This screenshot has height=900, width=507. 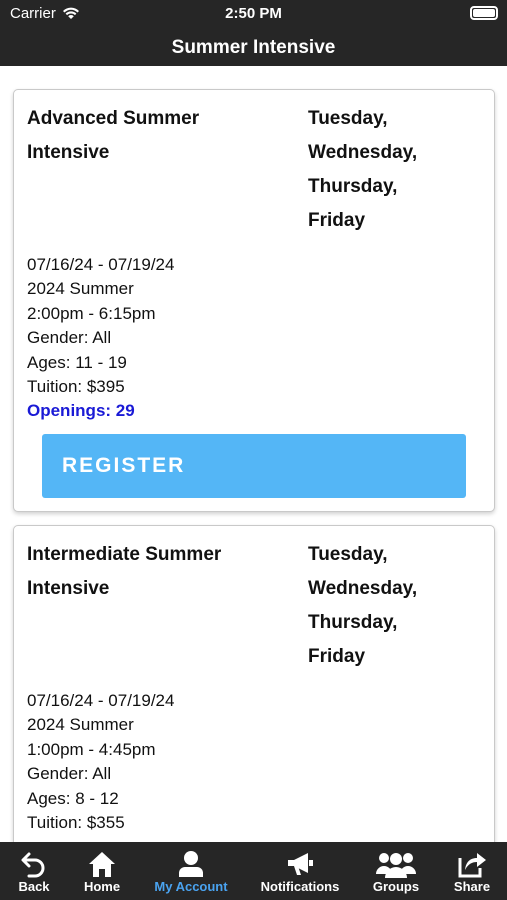 I want to click on megaphone-icon, so click(x=300, y=864).